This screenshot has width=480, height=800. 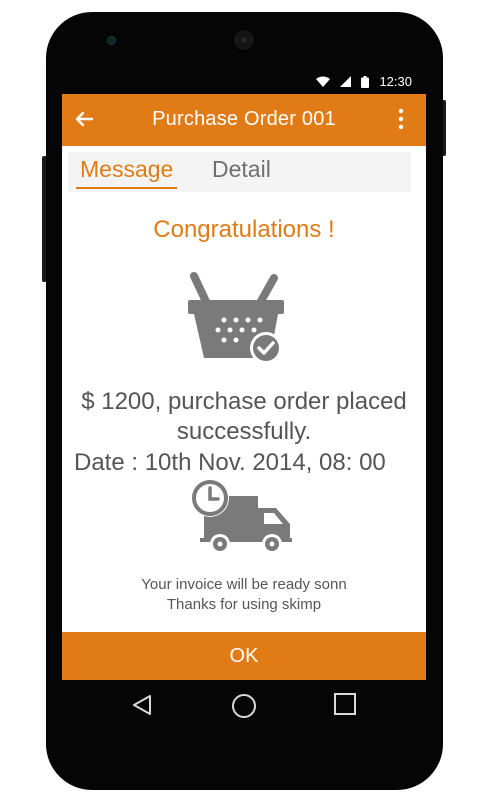 What do you see at coordinates (244, 40) in the screenshot?
I see `earpiece-speaker` at bounding box center [244, 40].